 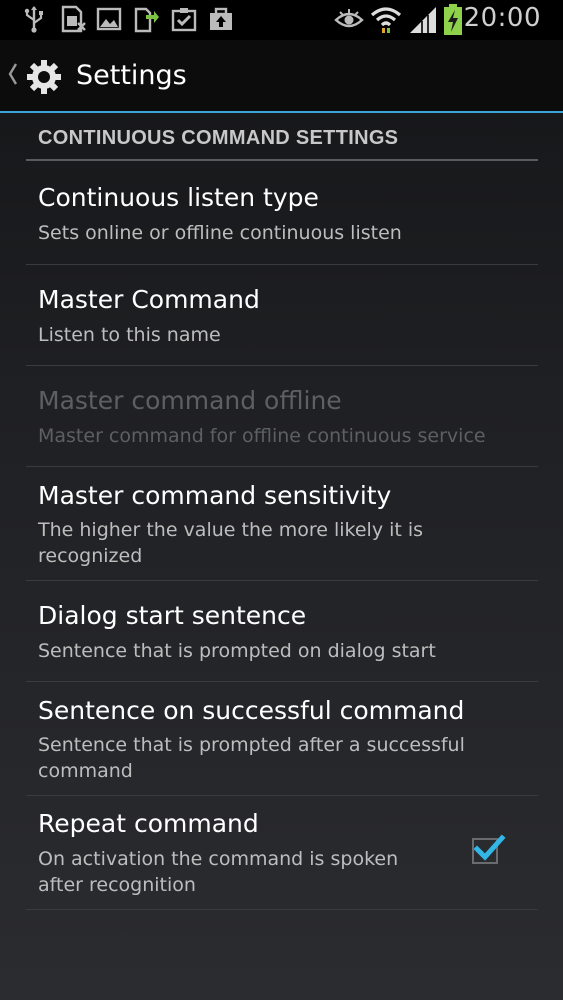 What do you see at coordinates (423, 20) in the screenshot?
I see `signal-icon` at bounding box center [423, 20].